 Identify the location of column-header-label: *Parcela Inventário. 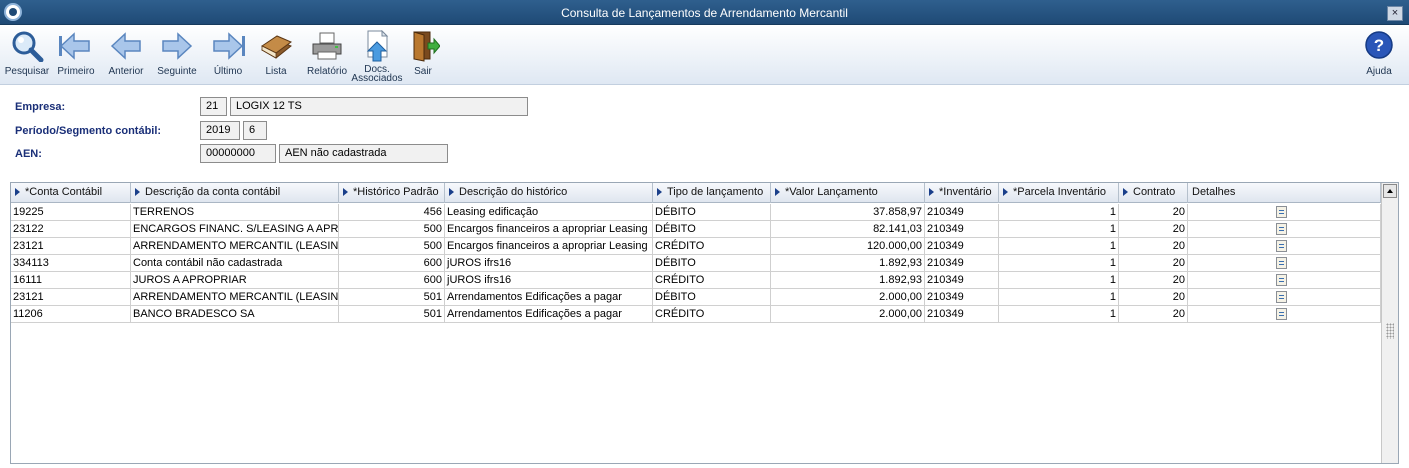
(1059, 192).